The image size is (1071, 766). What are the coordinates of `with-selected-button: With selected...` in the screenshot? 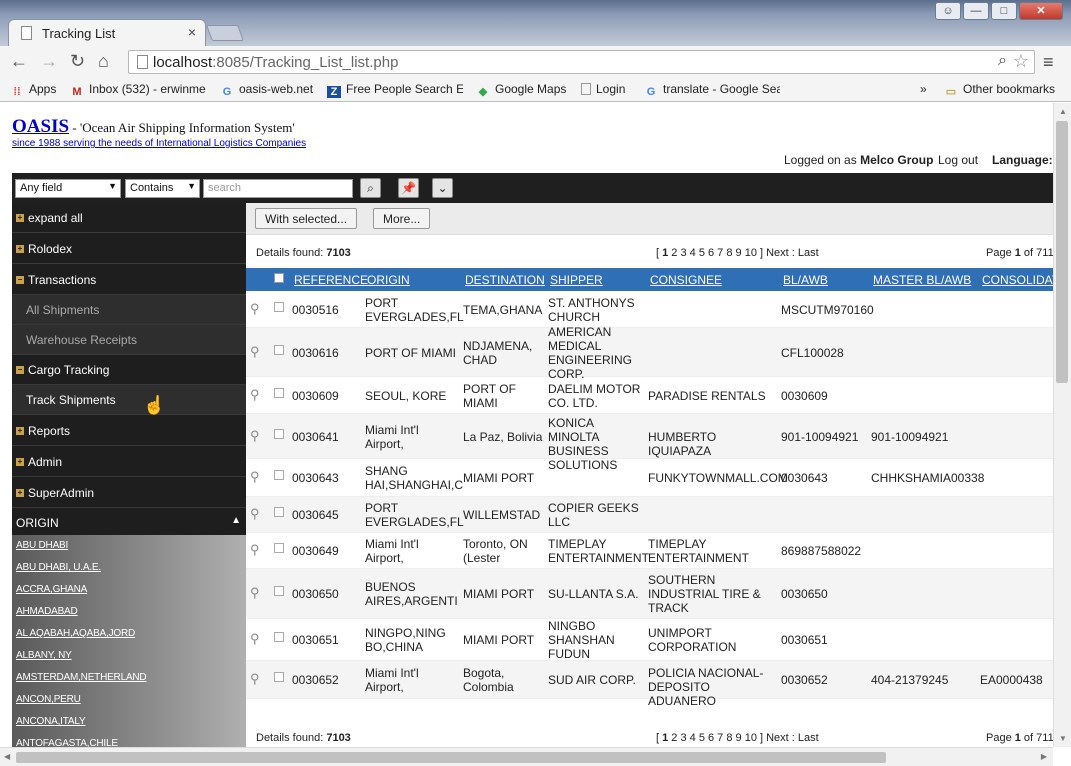 It's located at (306, 218).